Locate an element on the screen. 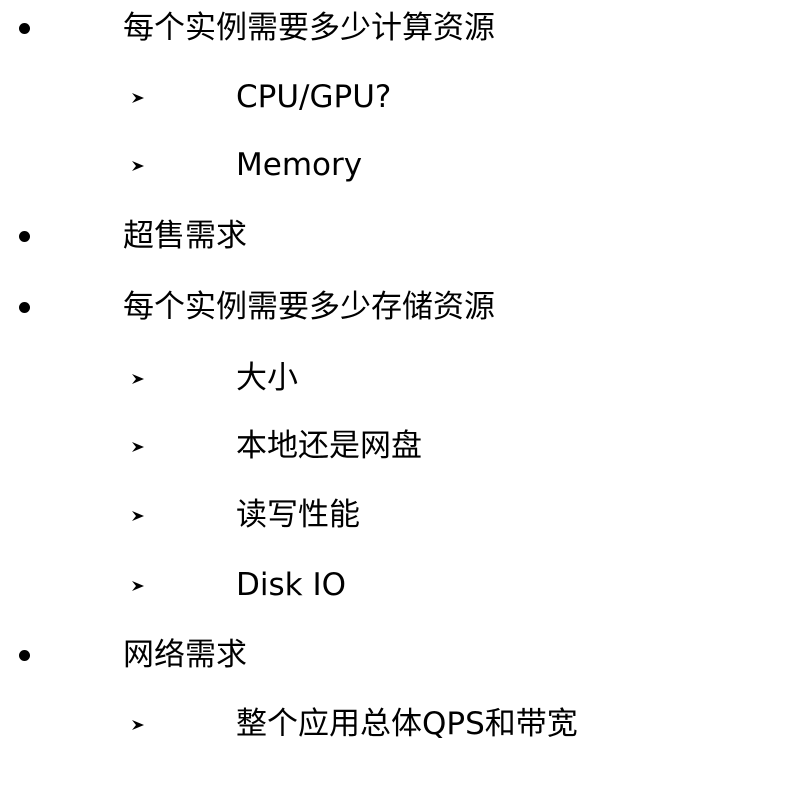 The image size is (806, 797). list-item: CPU/GPU? is located at coordinates (403, 97).